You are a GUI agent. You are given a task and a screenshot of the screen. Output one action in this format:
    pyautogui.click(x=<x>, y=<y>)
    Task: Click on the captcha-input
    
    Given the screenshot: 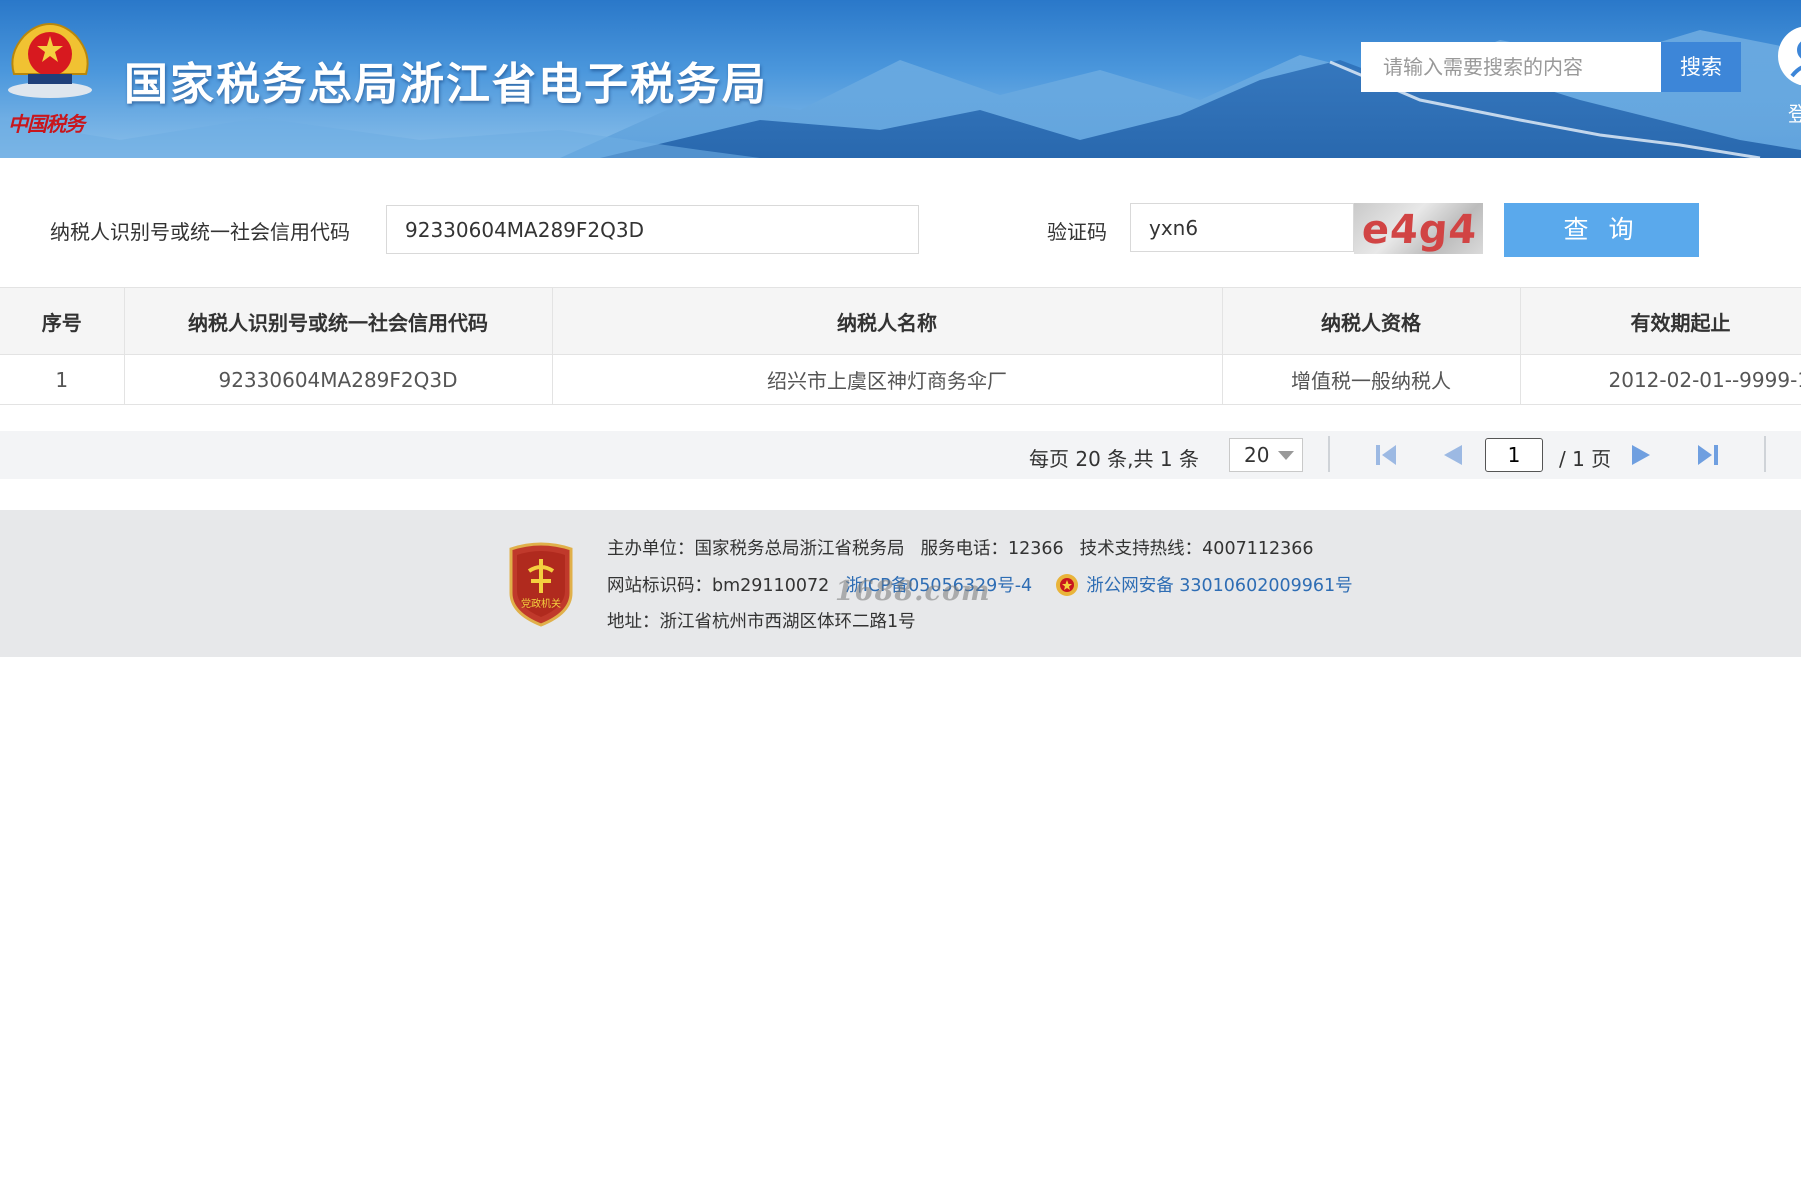 What is the action you would take?
    pyautogui.click(x=1242, y=227)
    